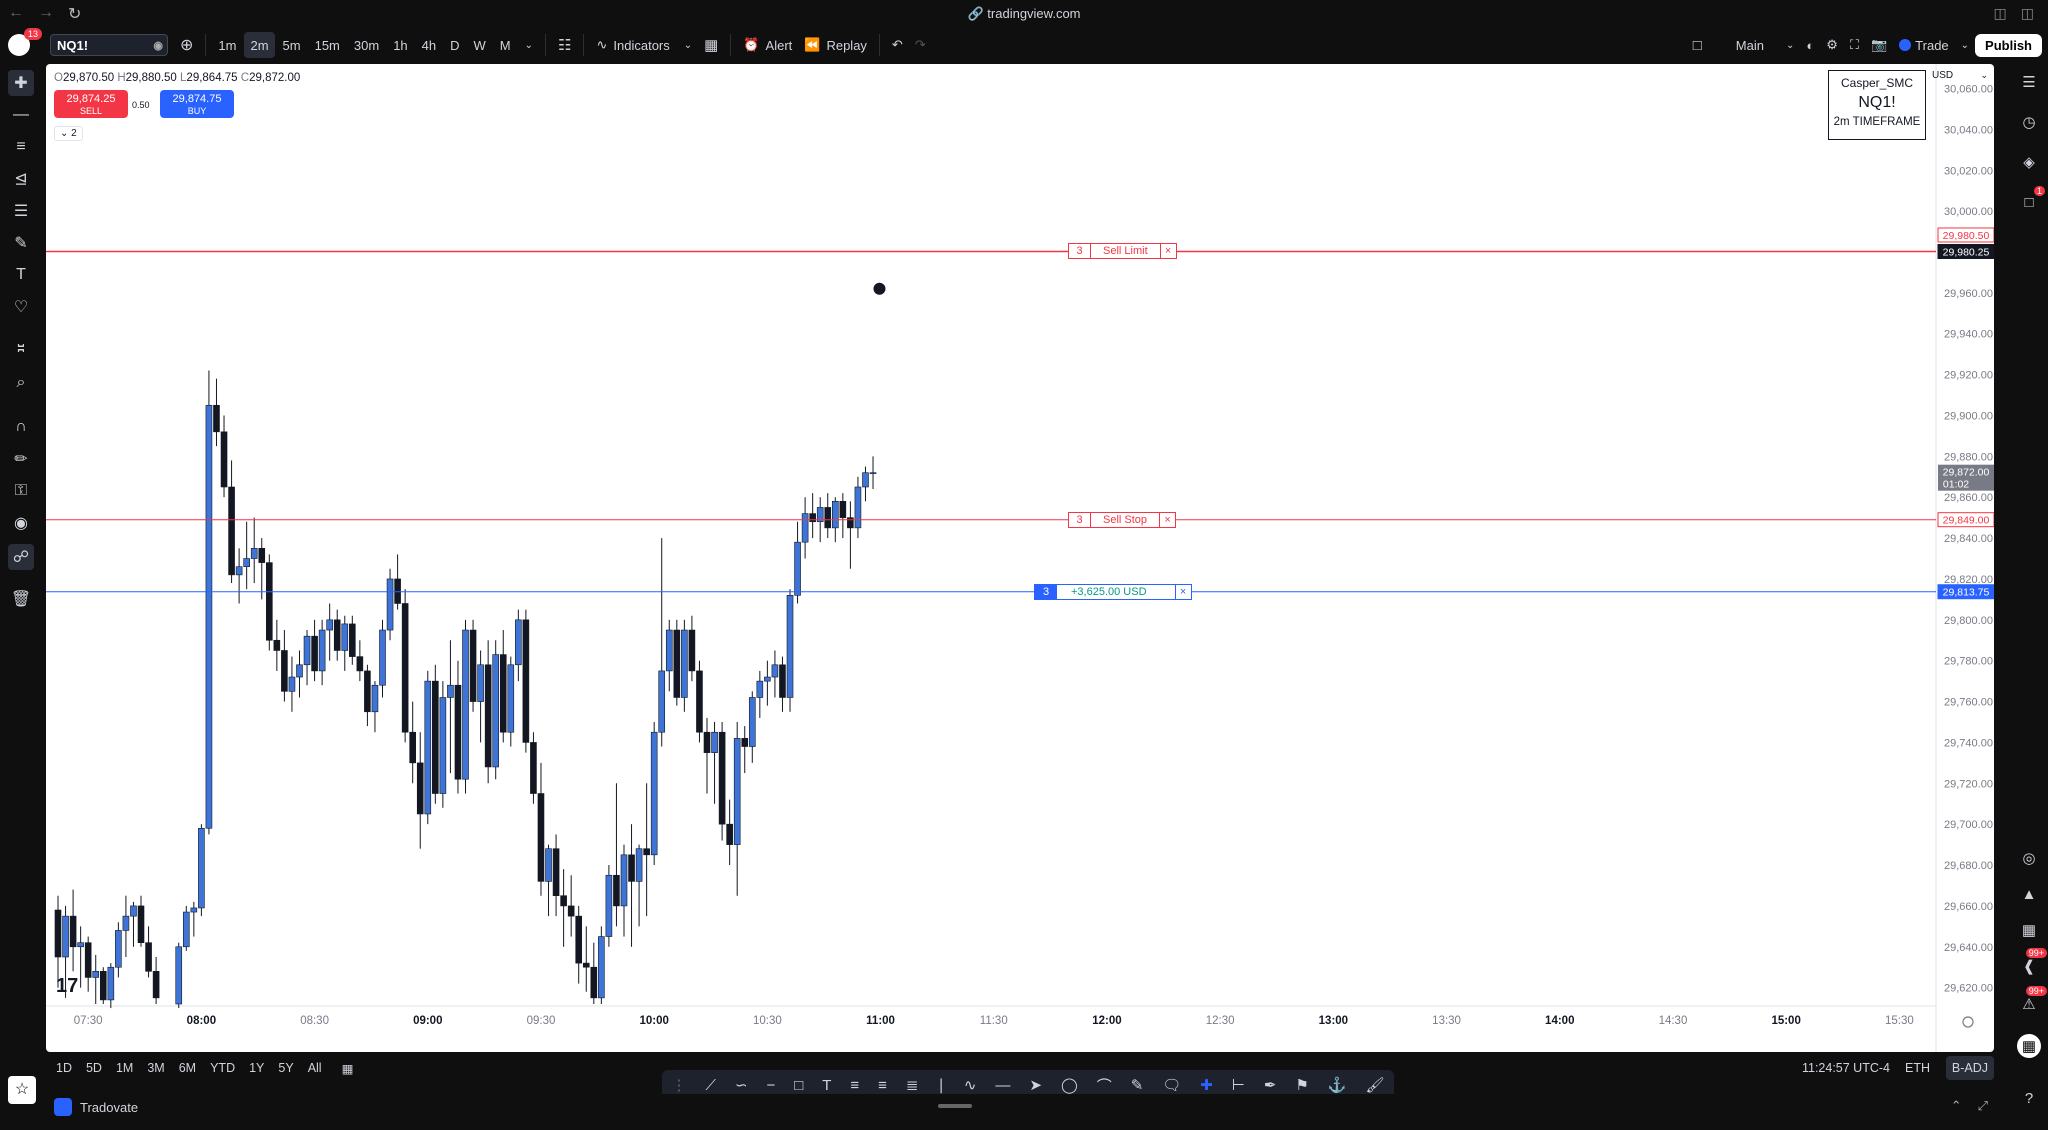  What do you see at coordinates (366, 45) in the screenshot?
I see `interval-30m: 30m` at bounding box center [366, 45].